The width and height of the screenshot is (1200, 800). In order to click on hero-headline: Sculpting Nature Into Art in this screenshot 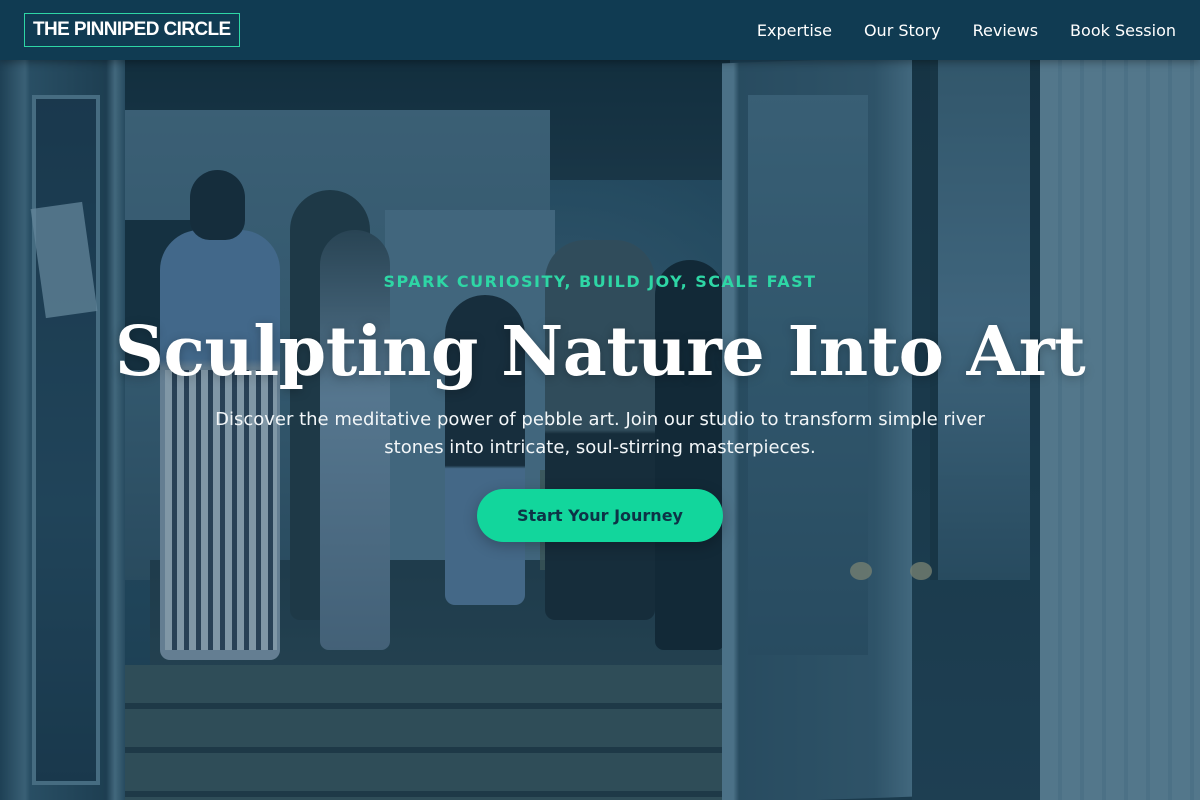, I will do `click(600, 352)`.